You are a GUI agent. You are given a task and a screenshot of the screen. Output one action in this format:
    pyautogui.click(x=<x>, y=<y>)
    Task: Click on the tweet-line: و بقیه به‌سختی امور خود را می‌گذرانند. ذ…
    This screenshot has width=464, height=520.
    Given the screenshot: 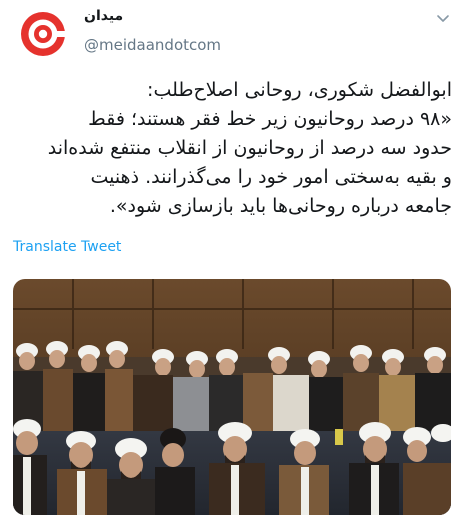 What is the action you would take?
    pyautogui.click(x=271, y=177)
    